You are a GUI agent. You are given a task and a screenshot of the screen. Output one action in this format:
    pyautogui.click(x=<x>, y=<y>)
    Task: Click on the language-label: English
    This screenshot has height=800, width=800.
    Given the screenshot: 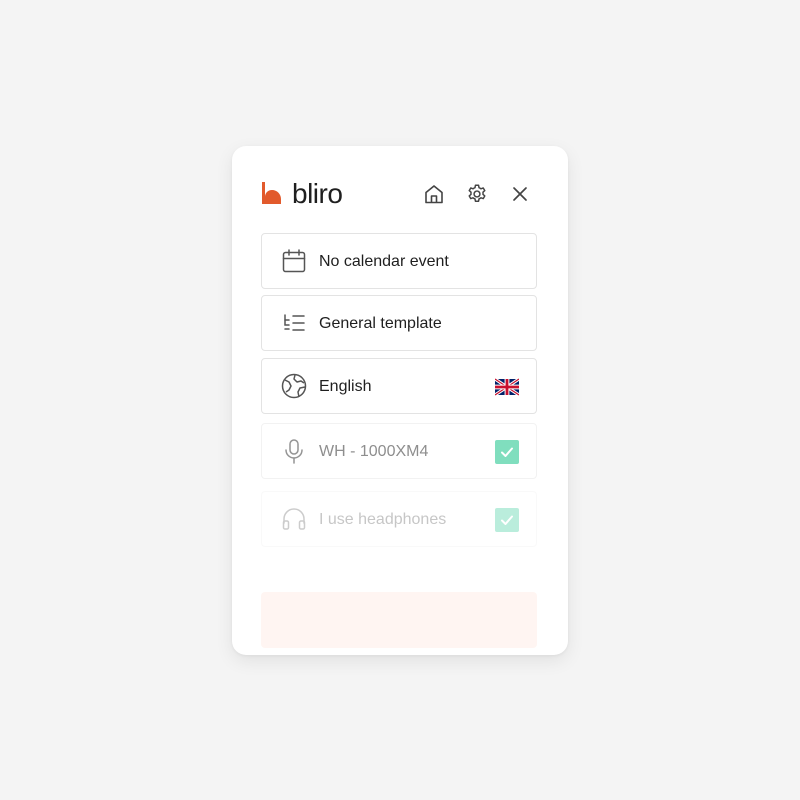 What is the action you would take?
    pyautogui.click(x=345, y=386)
    